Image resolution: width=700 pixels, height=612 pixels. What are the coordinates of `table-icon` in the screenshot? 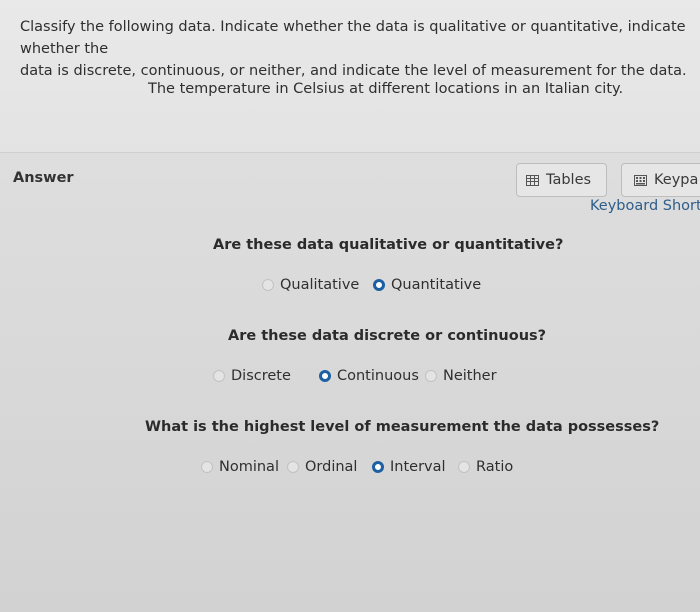 It's located at (532, 180).